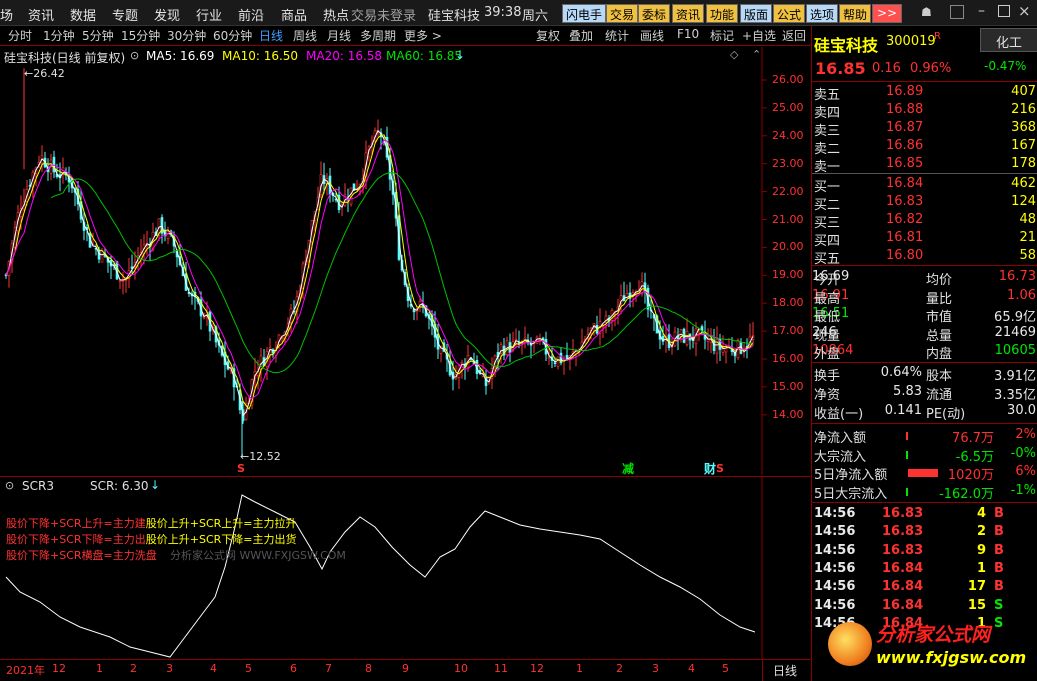  I want to click on ask-volume: 407, so click(1023, 91).